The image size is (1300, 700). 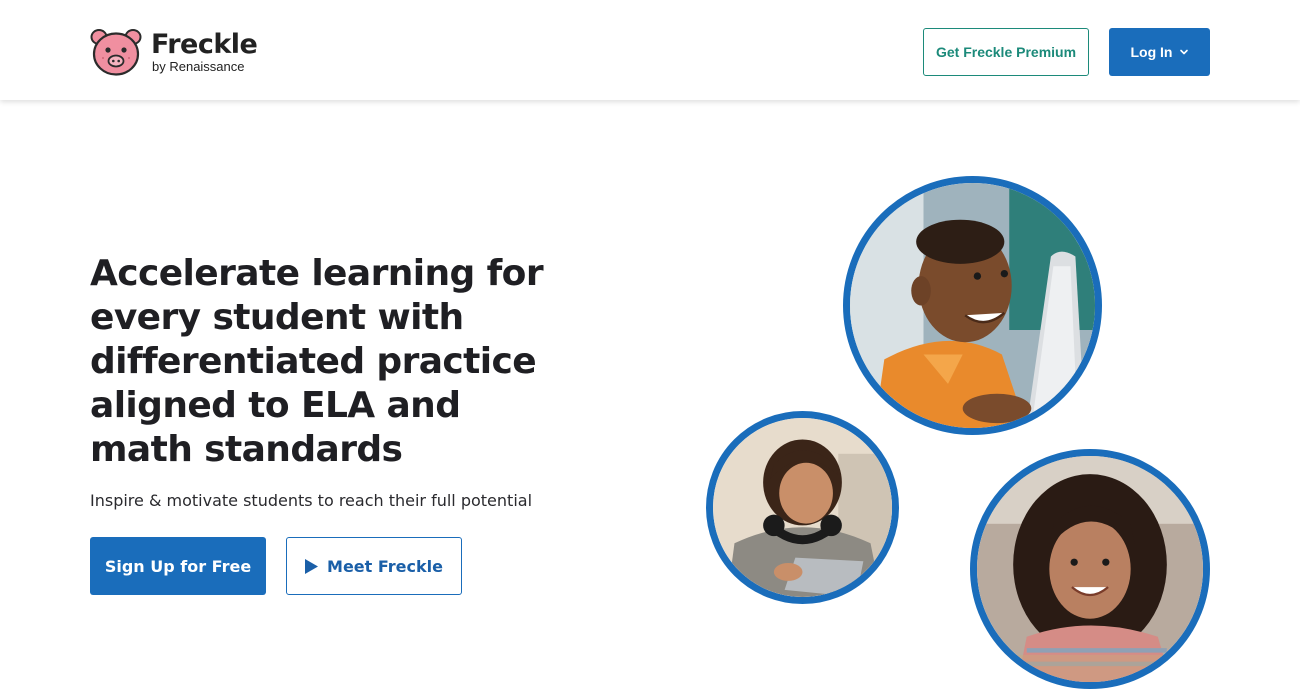 What do you see at coordinates (198, 66) in the screenshot?
I see `logo-byline: by Renaissance` at bounding box center [198, 66].